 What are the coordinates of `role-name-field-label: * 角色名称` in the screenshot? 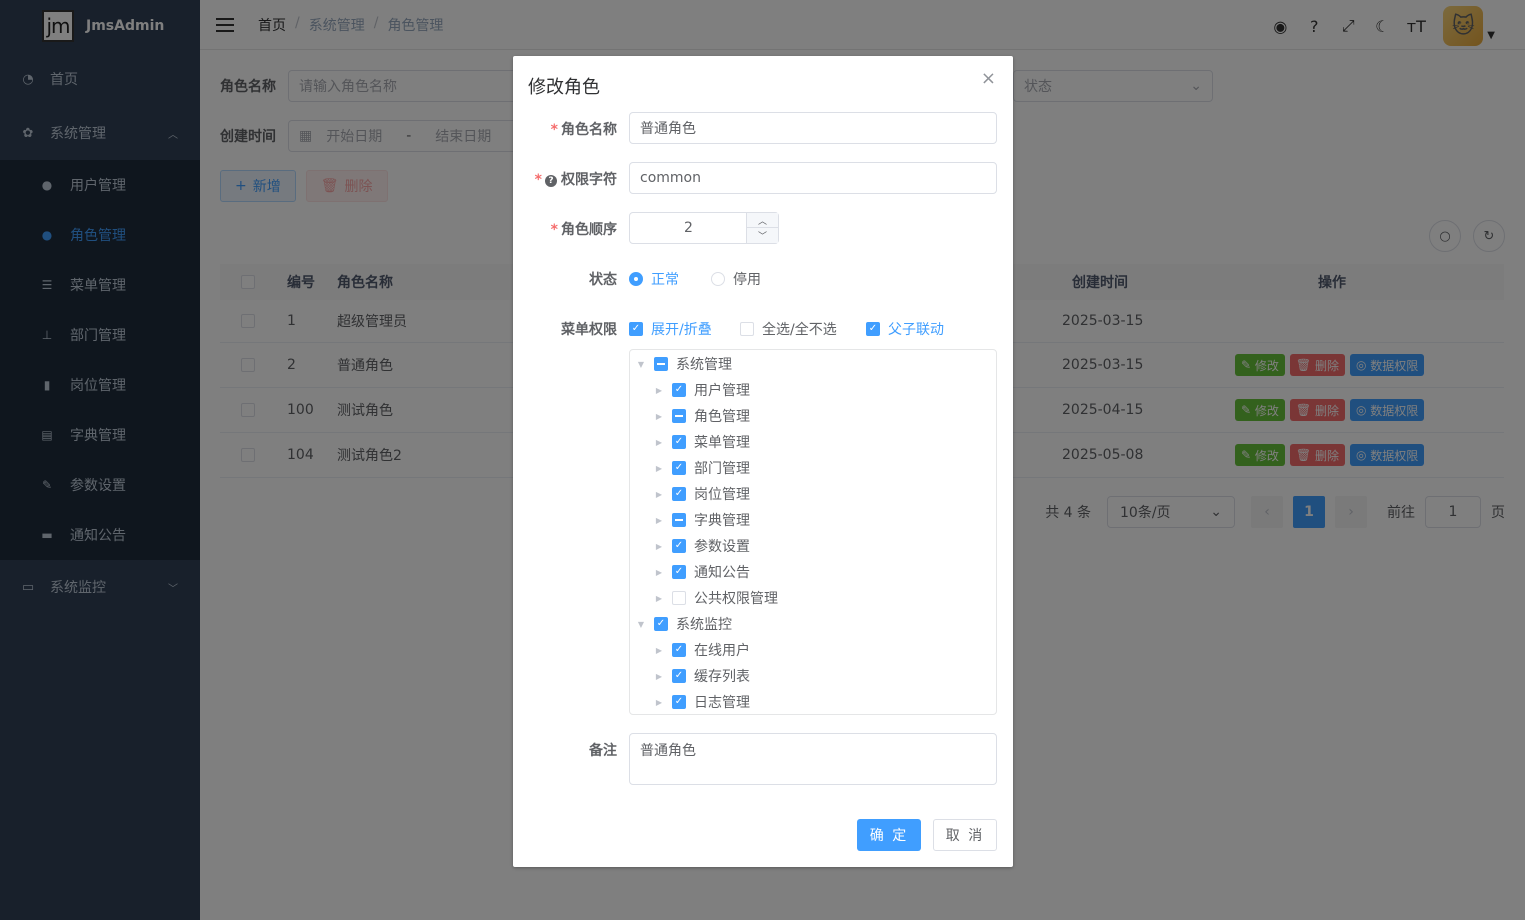 It's located at (583, 130).